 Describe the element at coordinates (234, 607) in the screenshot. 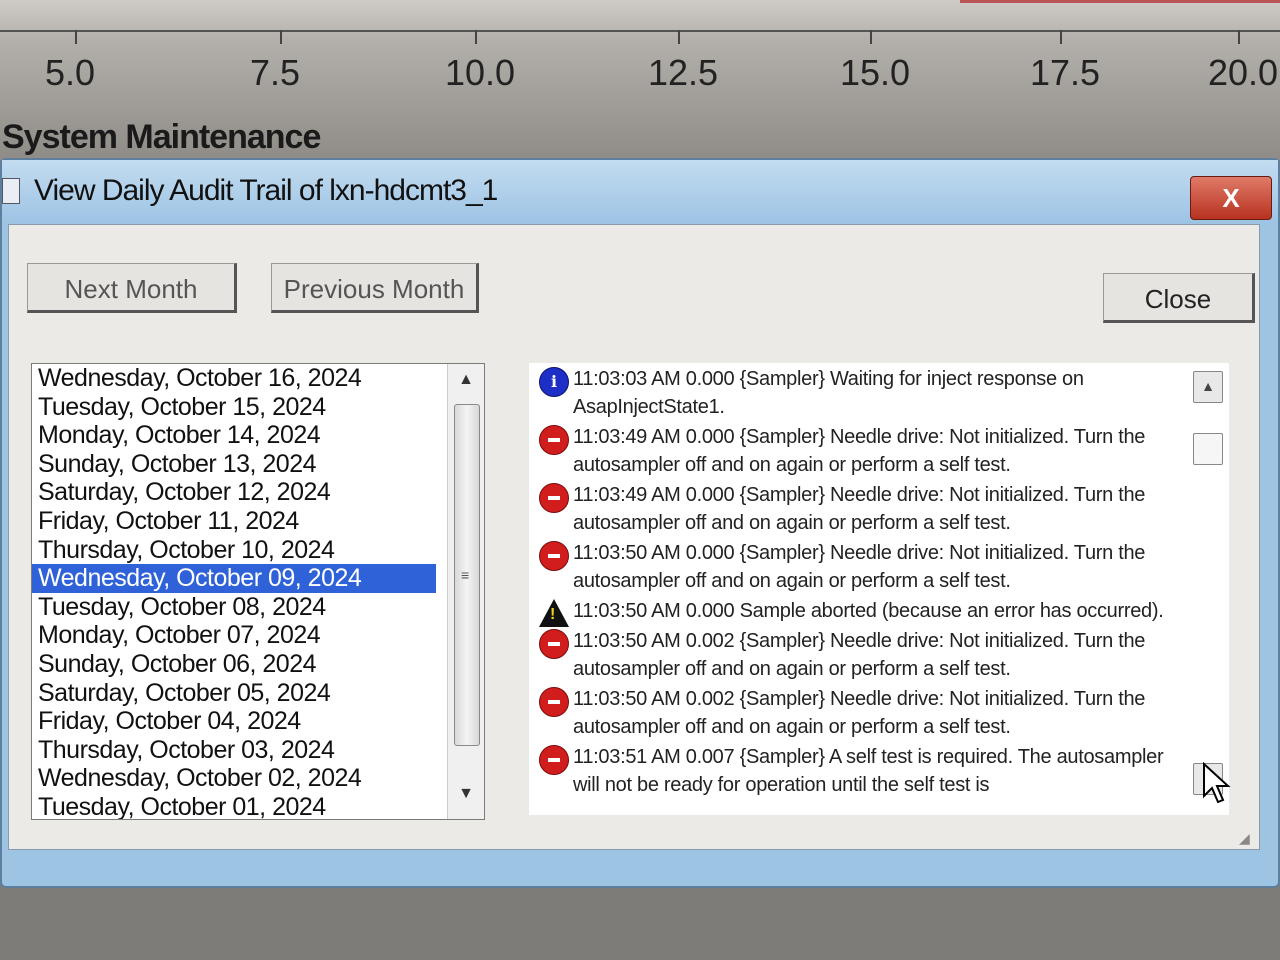

I see `date-item: Tuesday, October 08, 2024` at that location.